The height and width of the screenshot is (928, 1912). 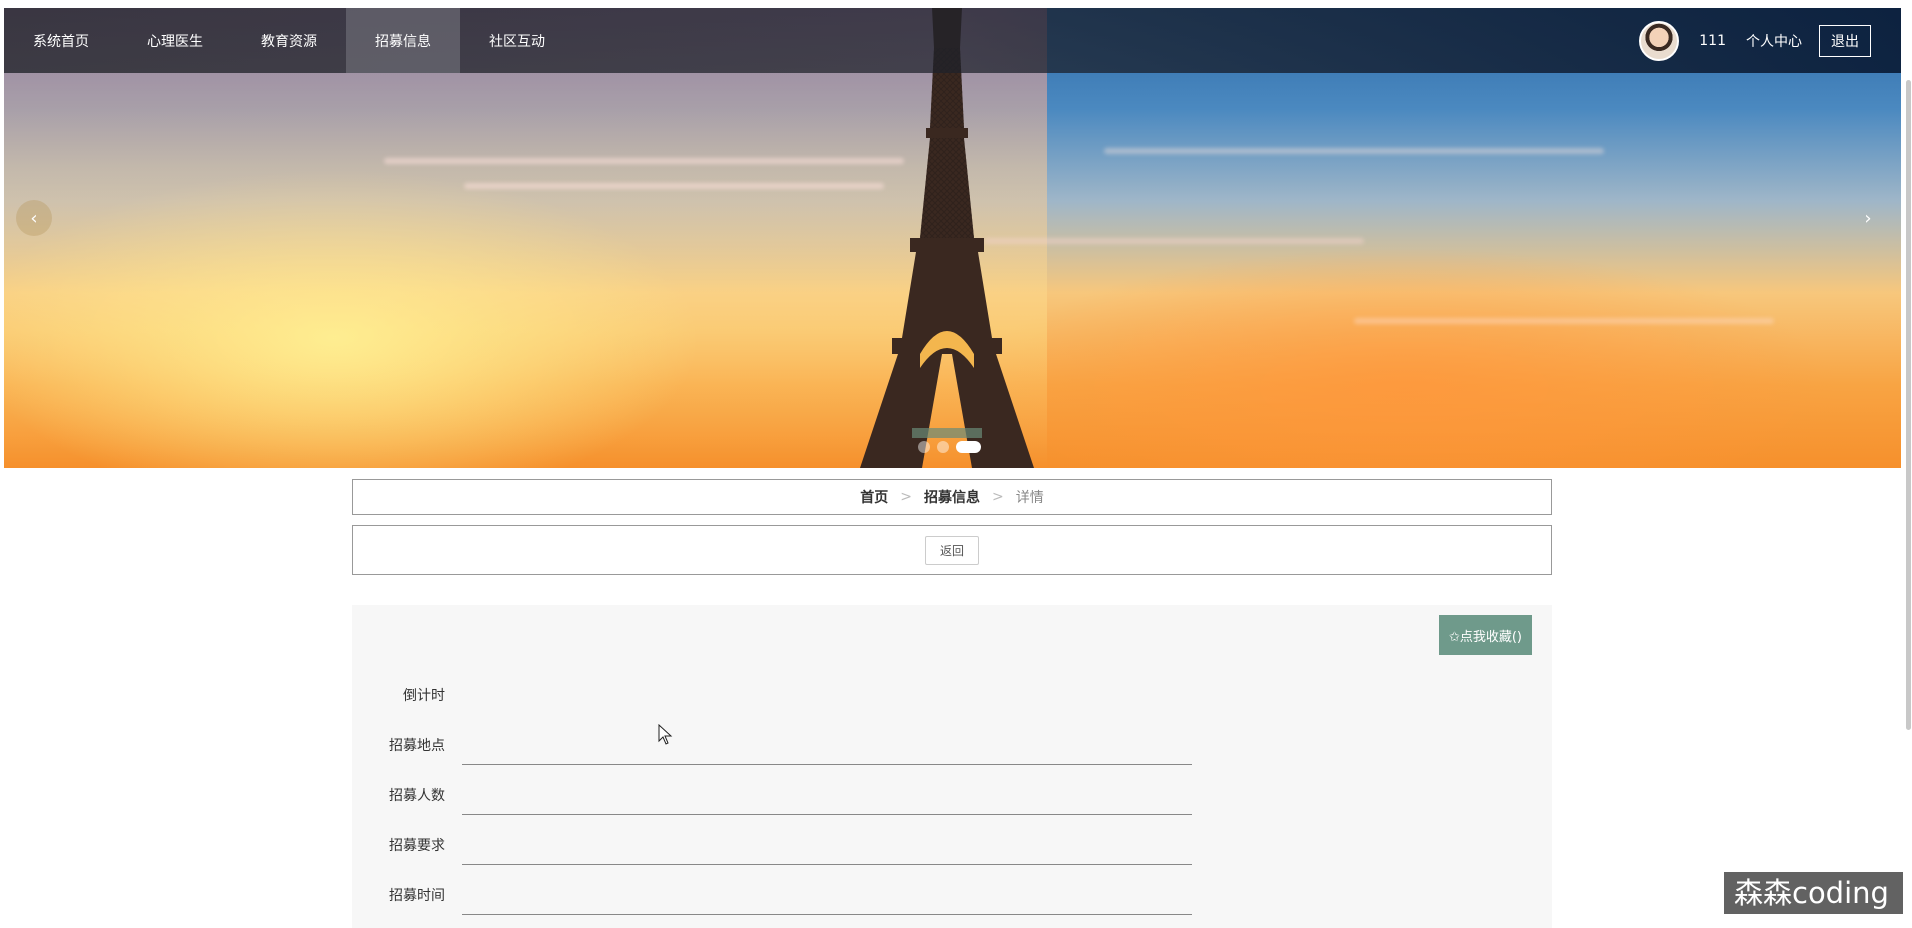 What do you see at coordinates (777, 745) in the screenshot?
I see `detail-row-location: 招募地点` at bounding box center [777, 745].